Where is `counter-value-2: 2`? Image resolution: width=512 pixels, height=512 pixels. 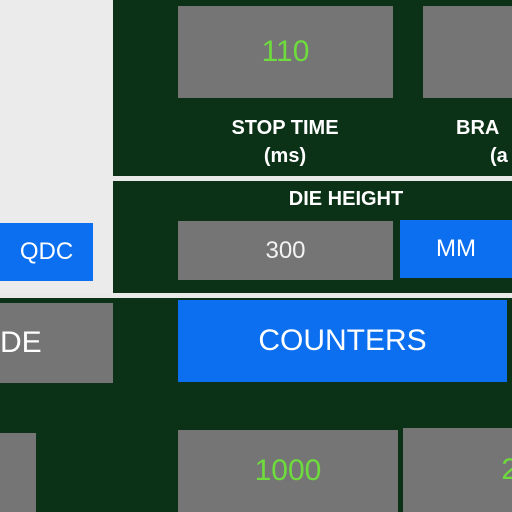 counter-value-2: 2 is located at coordinates (506, 469).